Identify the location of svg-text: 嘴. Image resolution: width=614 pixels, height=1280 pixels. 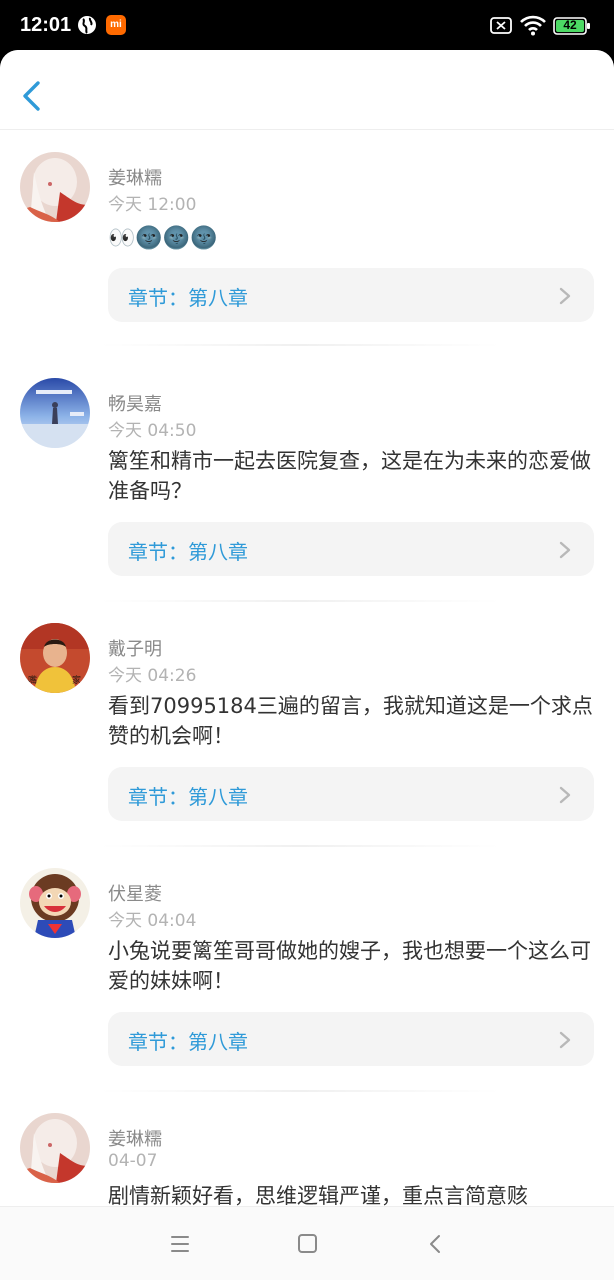
(32, 680).